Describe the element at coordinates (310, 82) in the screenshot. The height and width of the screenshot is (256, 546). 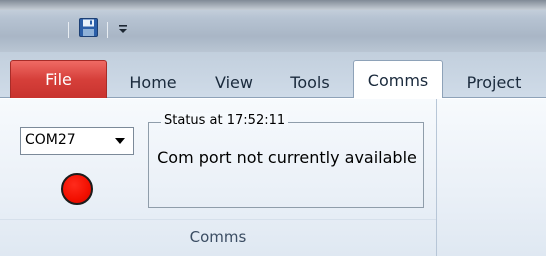
I see `tab-tools: Tools` at that location.